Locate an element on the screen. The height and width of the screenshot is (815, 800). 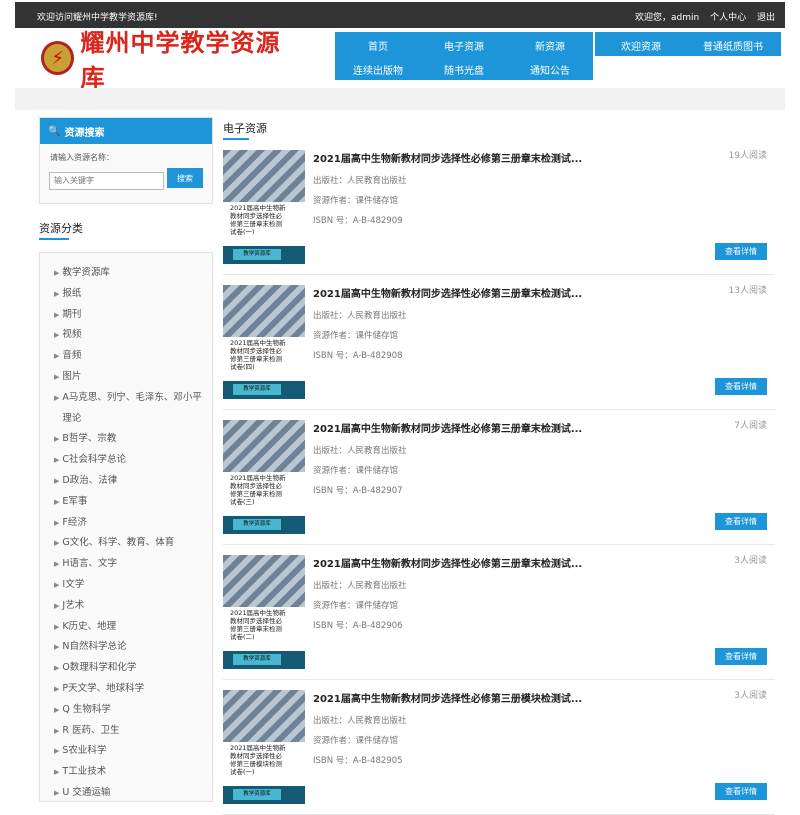
resource-cover: 2021届高中生物新 教材同步选择性必 修第三册章末检测 试卷(三) 教学资源库 is located at coordinates (264, 477).